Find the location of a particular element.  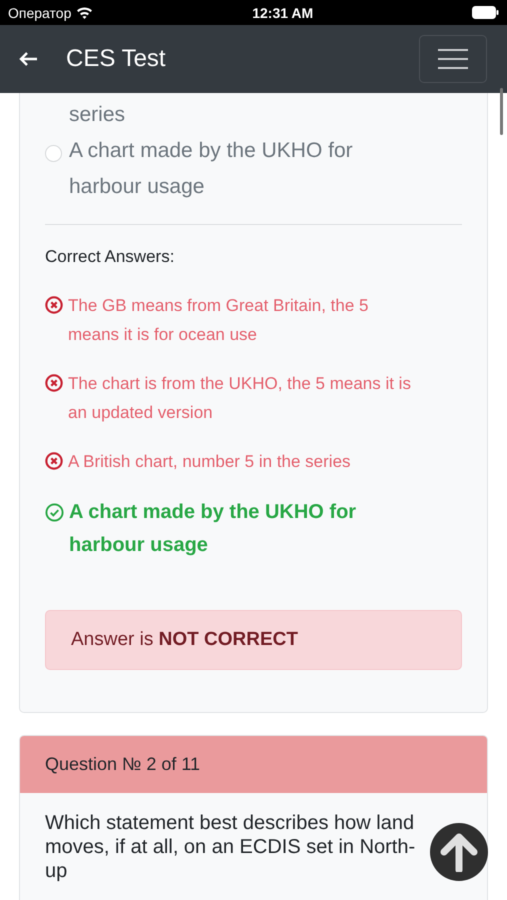

question-text: Which statement best describes how land moves, if at all, on an ECDIS set in North-up is located at coordinates (230, 847).